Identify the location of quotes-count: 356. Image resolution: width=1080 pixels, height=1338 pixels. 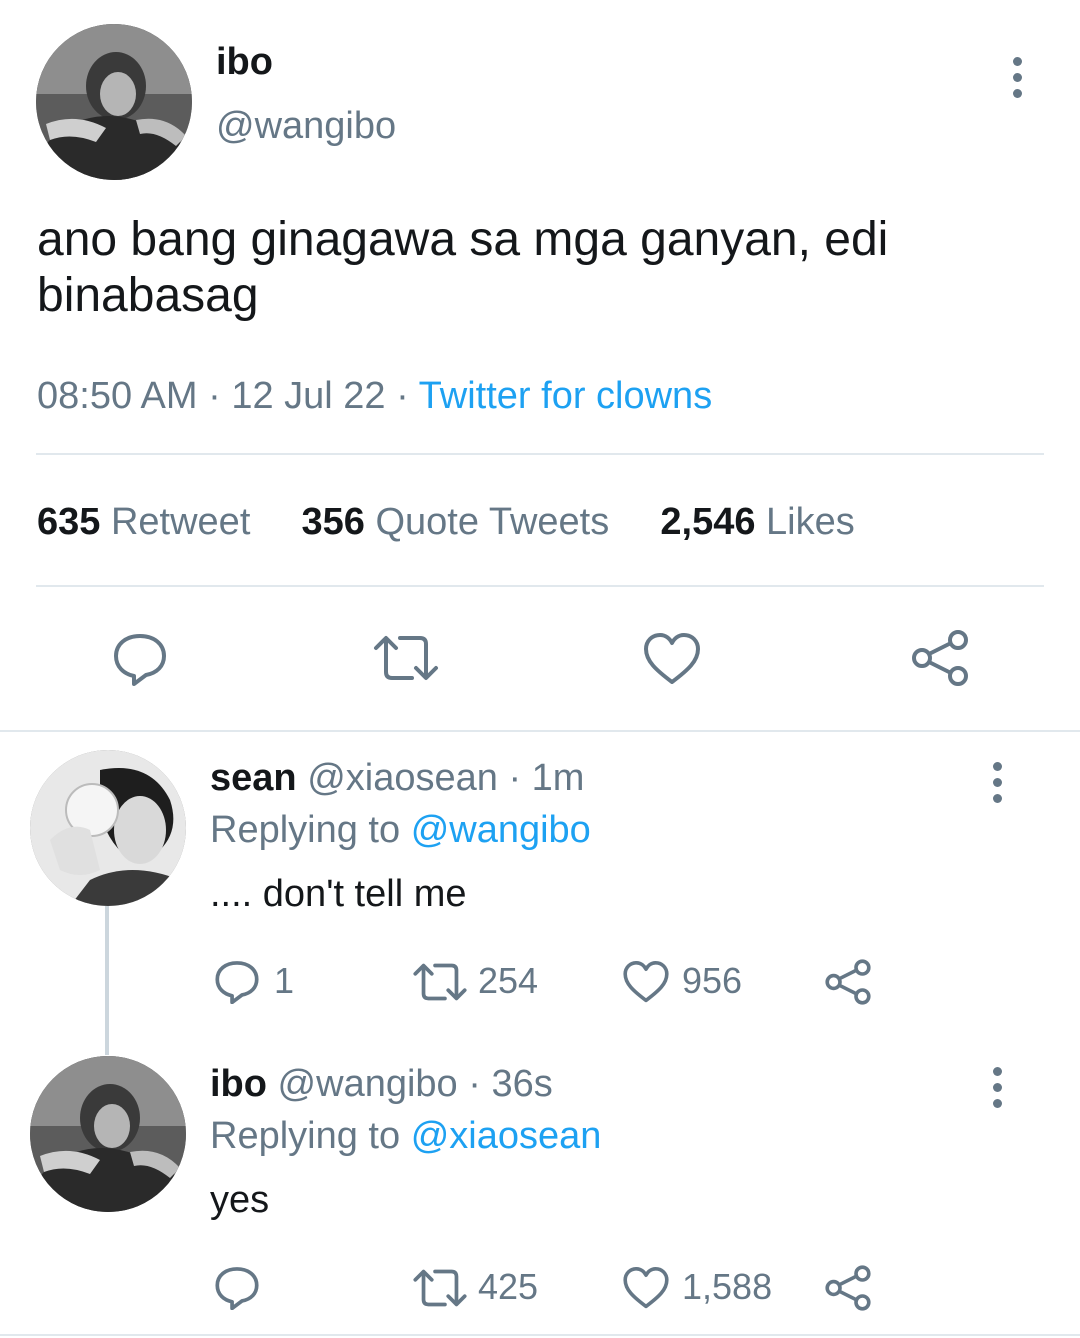
(333, 522).